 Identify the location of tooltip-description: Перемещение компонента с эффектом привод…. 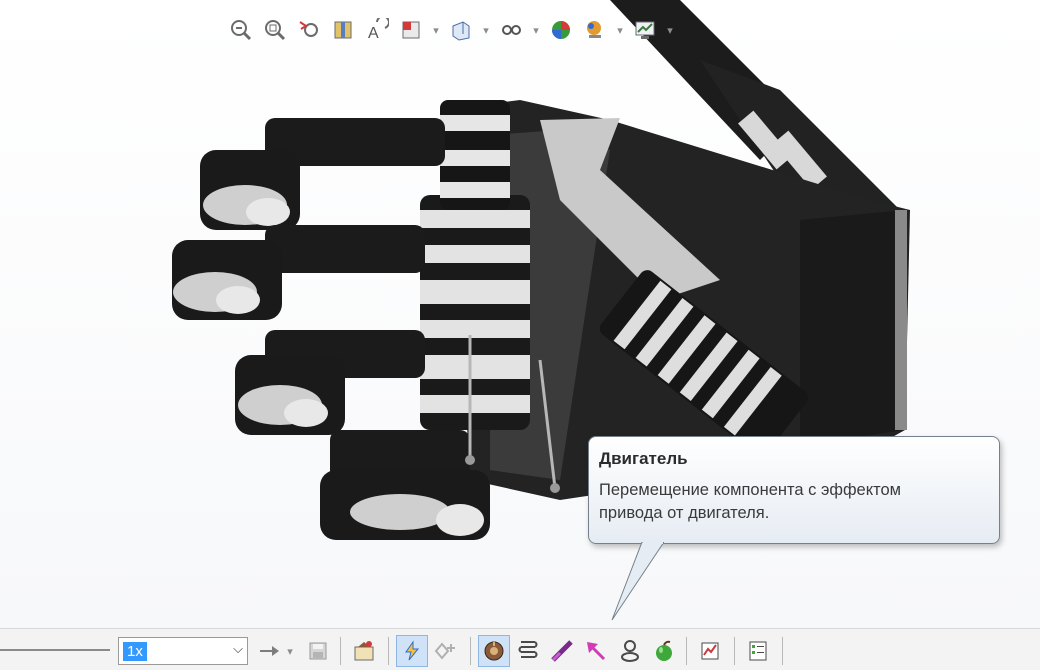
(750, 501).